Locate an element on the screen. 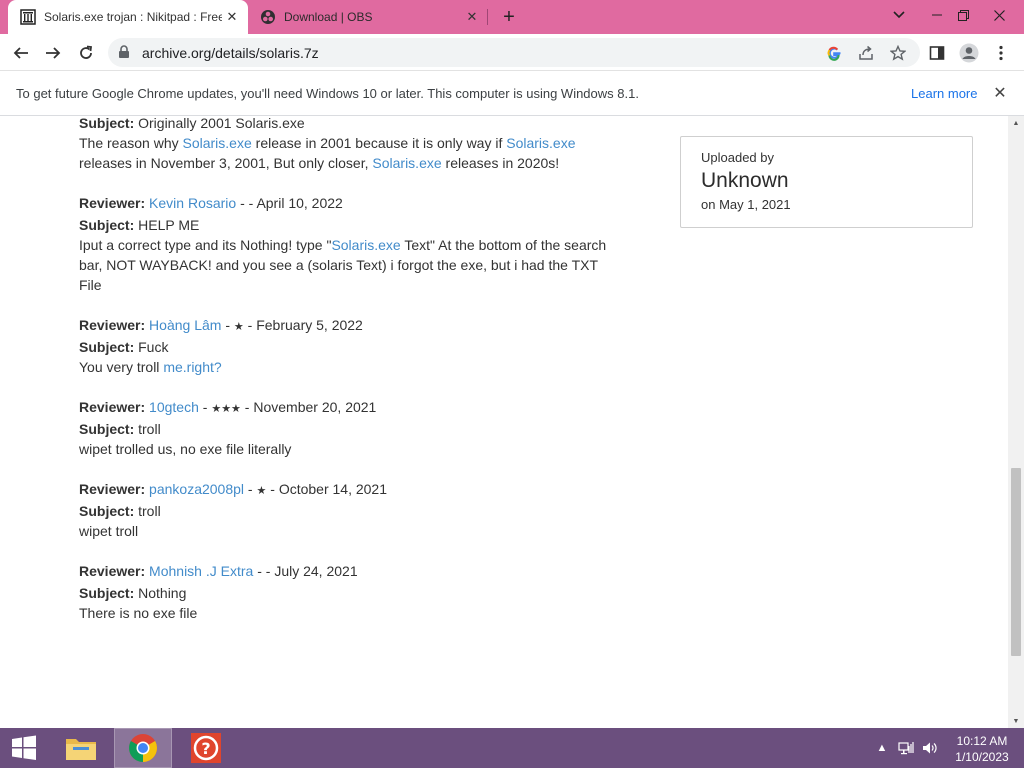 The width and height of the screenshot is (1024, 768). address-bar: archive.org/details/solaris.7z is located at coordinates (514, 52).